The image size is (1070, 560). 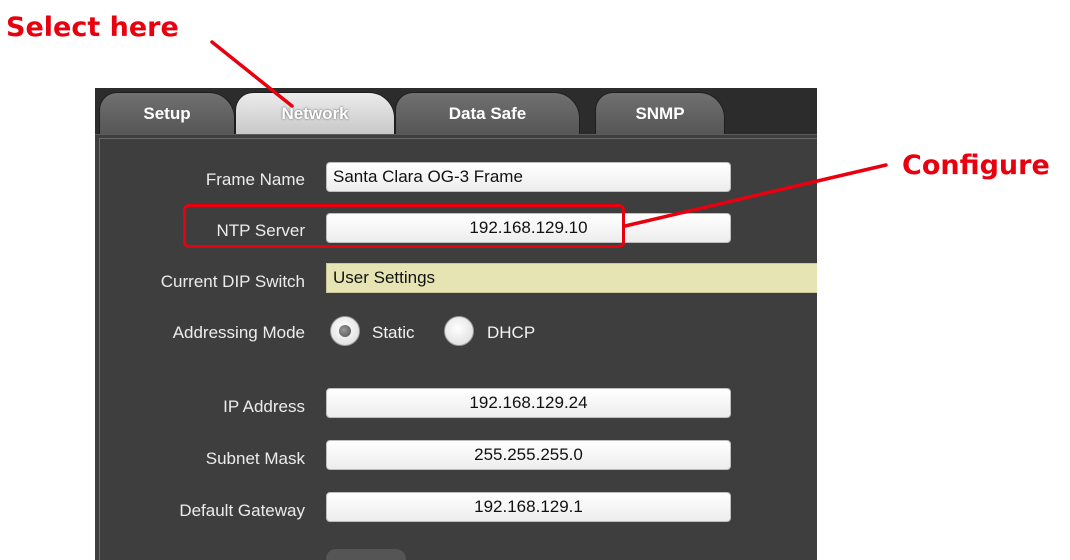 I want to click on dip-switch-label: Current DIP Switch, so click(x=232, y=281).